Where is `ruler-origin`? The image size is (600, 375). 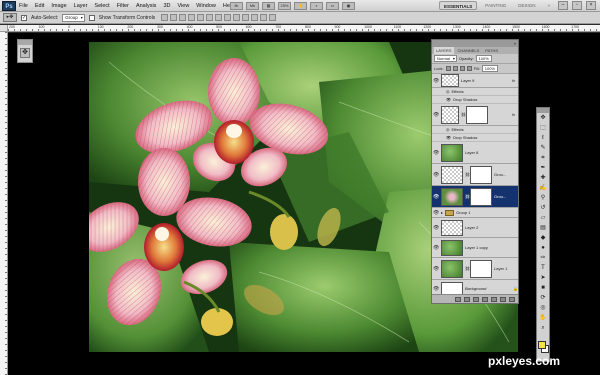 ruler-origin is located at coordinates (4, 28).